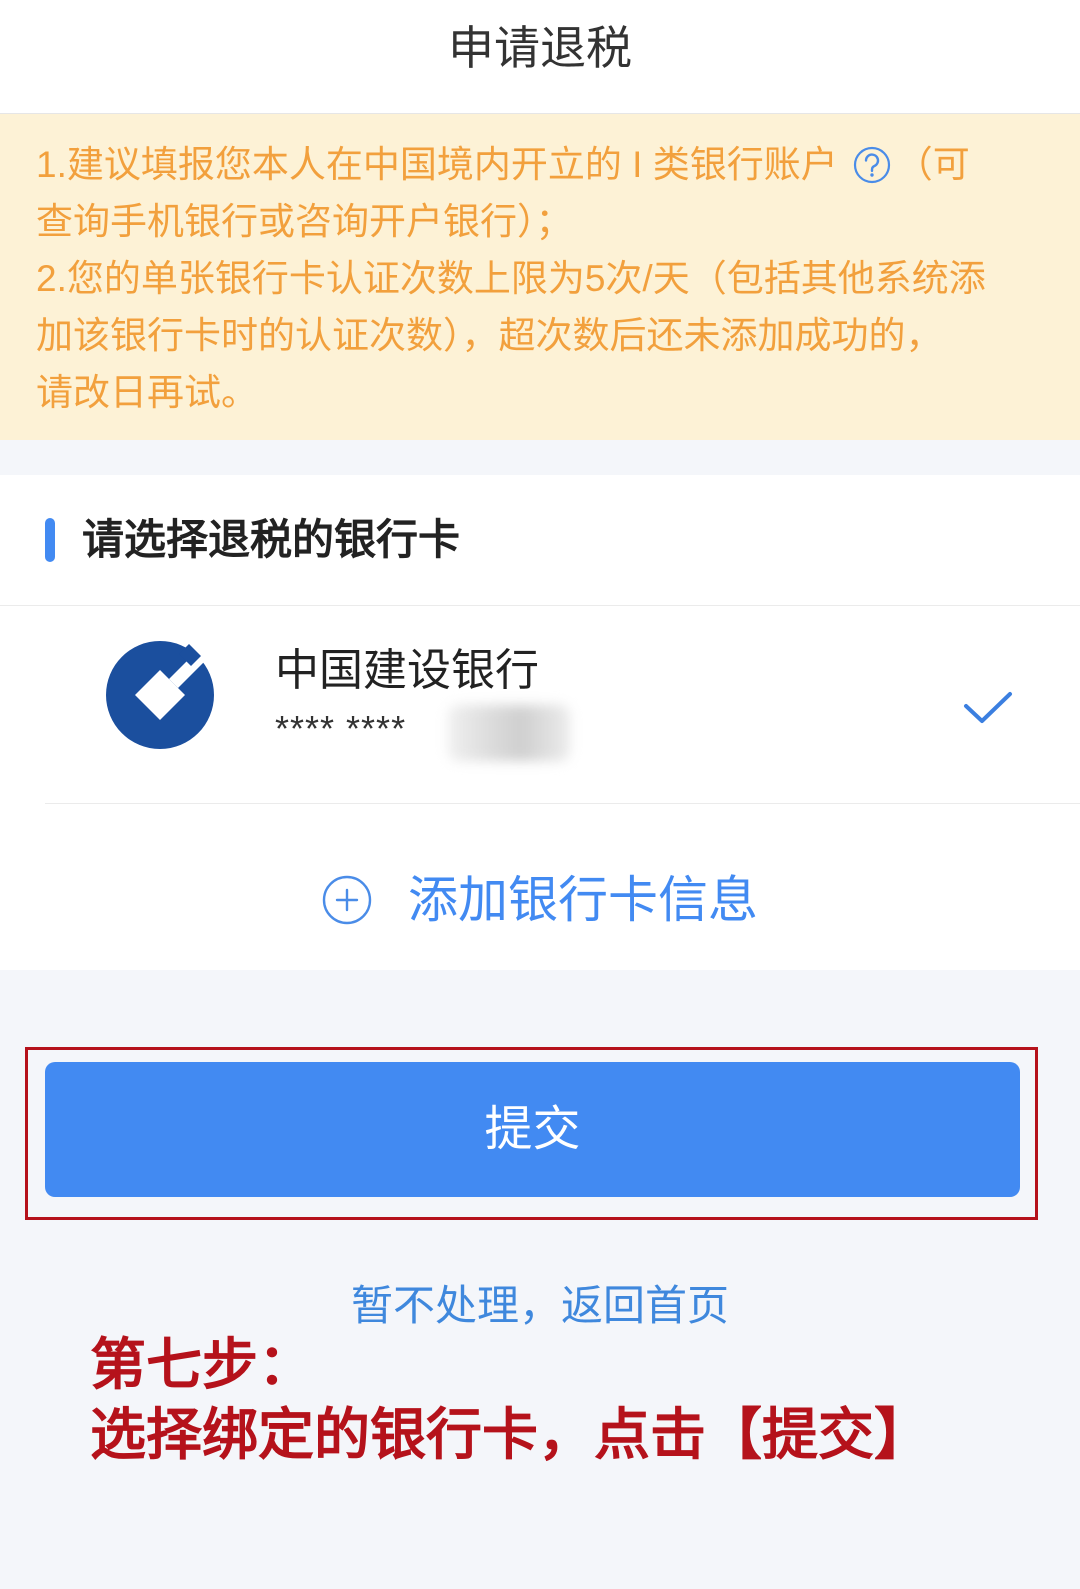  Describe the element at coordinates (510, 1434) in the screenshot. I see `annotation-instruction: 选择绑定的银行卡，点击【提交】` at that location.